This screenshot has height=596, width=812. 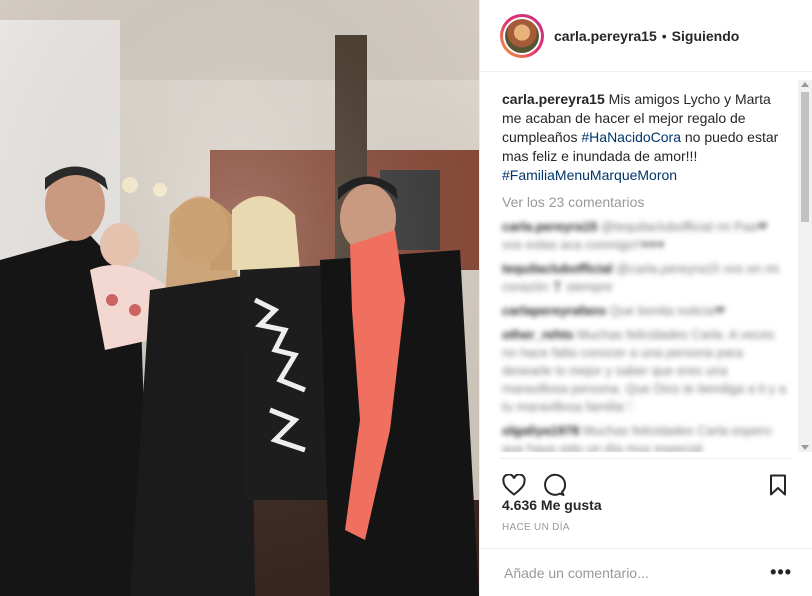 I want to click on follow-button: Siguiendo, so click(x=706, y=36).